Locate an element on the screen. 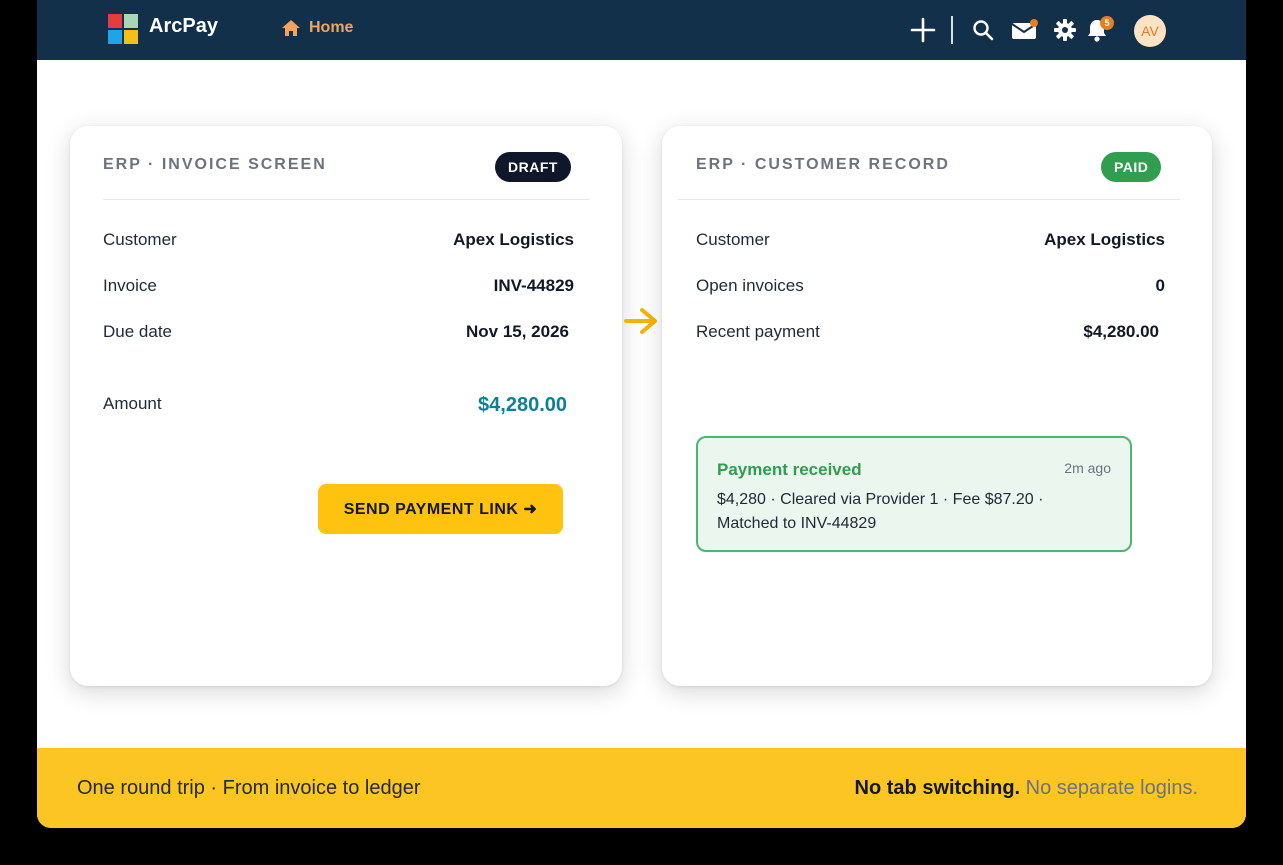  home-label: Home is located at coordinates (331, 27).